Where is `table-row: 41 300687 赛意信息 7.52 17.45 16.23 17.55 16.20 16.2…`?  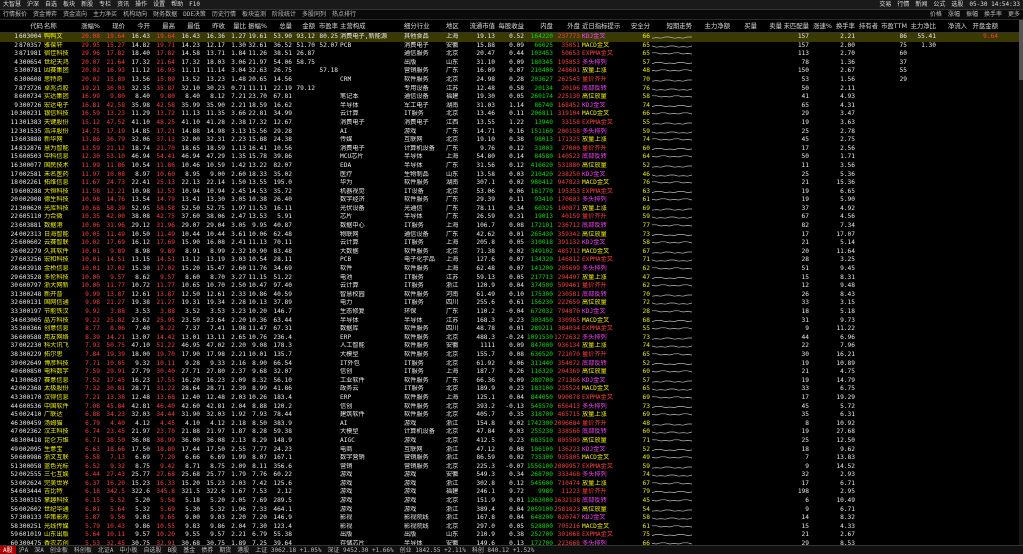
table-row: 41 300687 赛意信息 7.52 17.45 16.23 17.55 16.20 16.2… is located at coordinates (511, 381).